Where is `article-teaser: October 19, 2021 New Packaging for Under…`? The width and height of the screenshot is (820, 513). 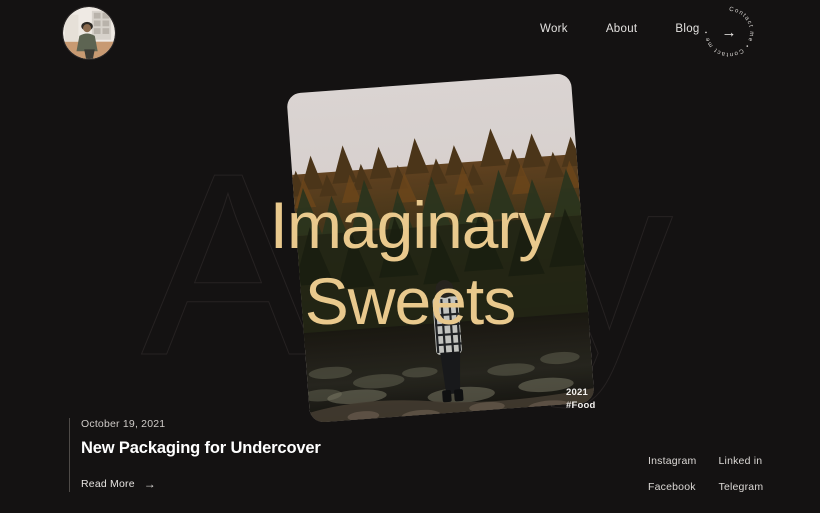 article-teaser: October 19, 2021 New Packaging for Under… is located at coordinates (195, 455).